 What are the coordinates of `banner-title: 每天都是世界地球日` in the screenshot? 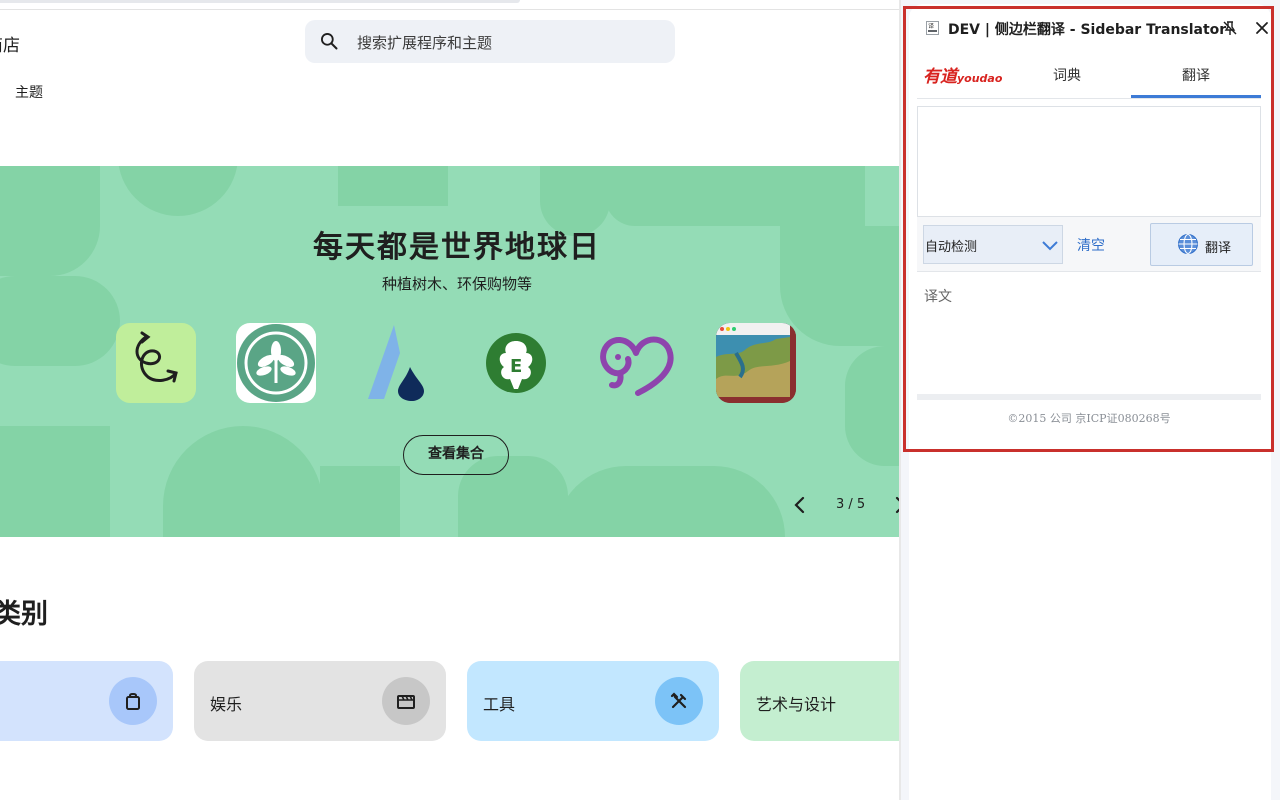 It's located at (457, 247).